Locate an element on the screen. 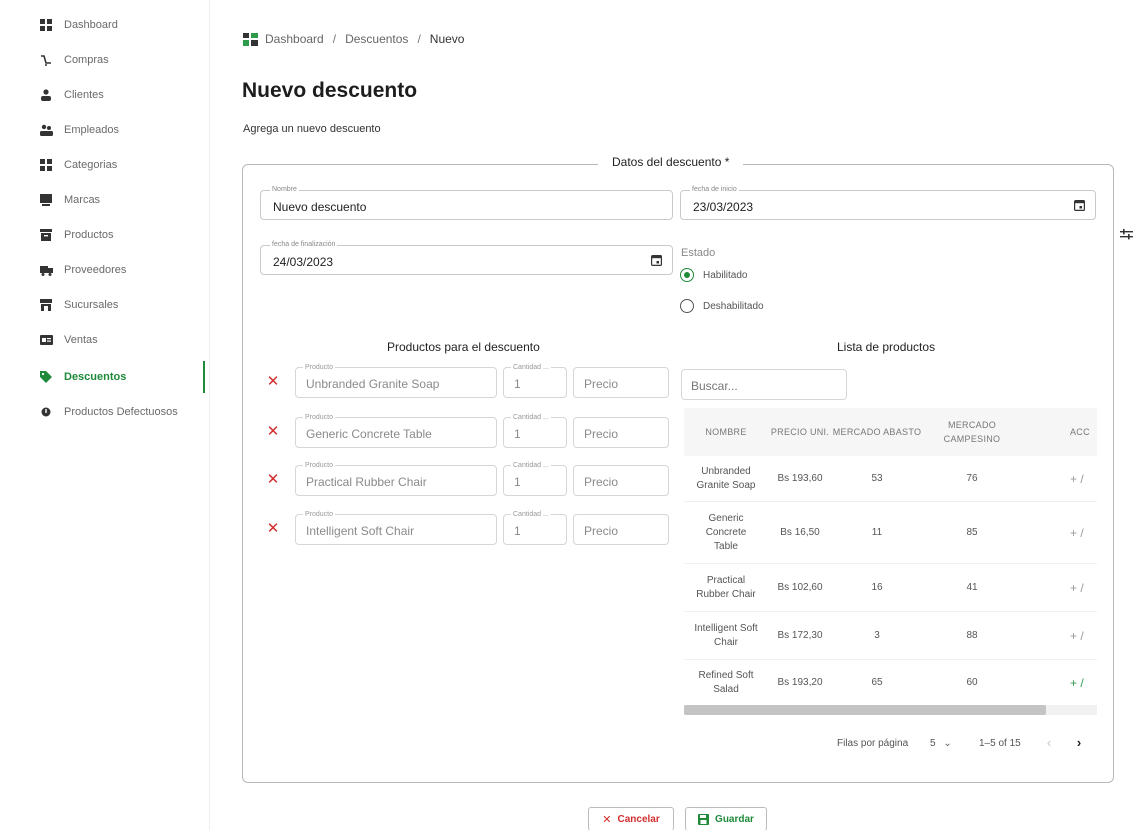 The image size is (1133, 830). cell-abasto: 53 is located at coordinates (877, 478).